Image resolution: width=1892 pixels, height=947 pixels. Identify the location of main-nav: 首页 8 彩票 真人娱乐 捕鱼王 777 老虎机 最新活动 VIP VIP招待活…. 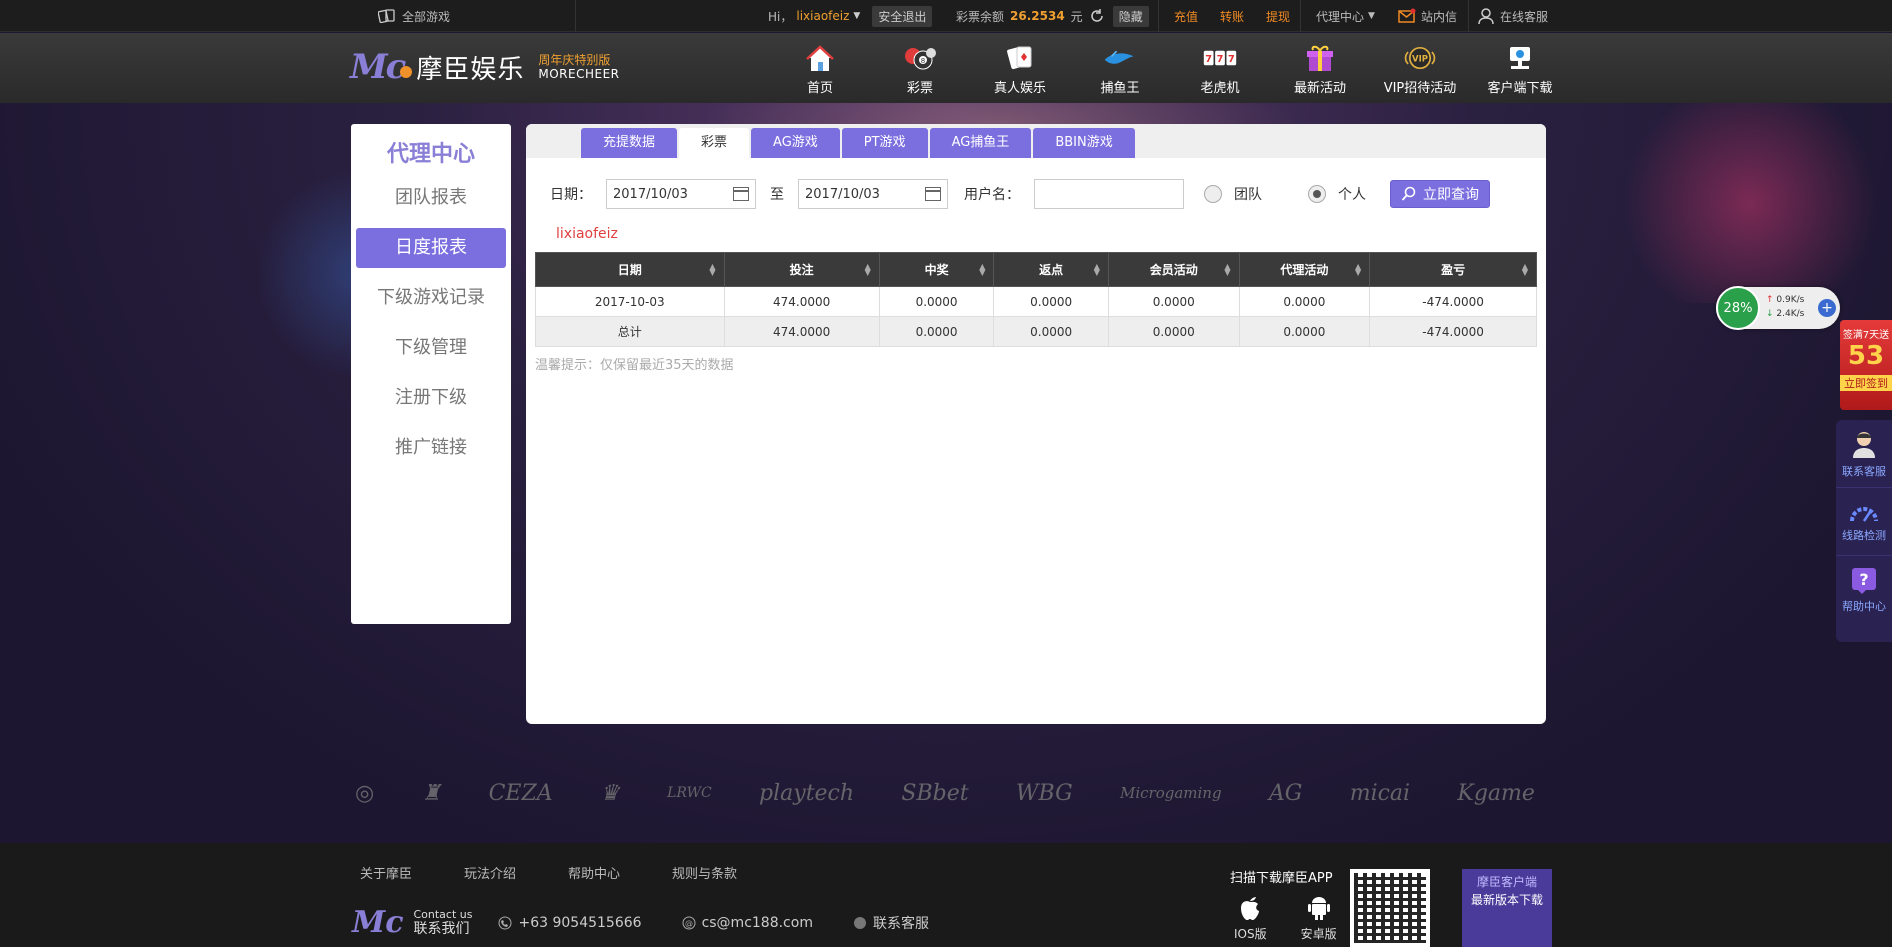
(1170, 68).